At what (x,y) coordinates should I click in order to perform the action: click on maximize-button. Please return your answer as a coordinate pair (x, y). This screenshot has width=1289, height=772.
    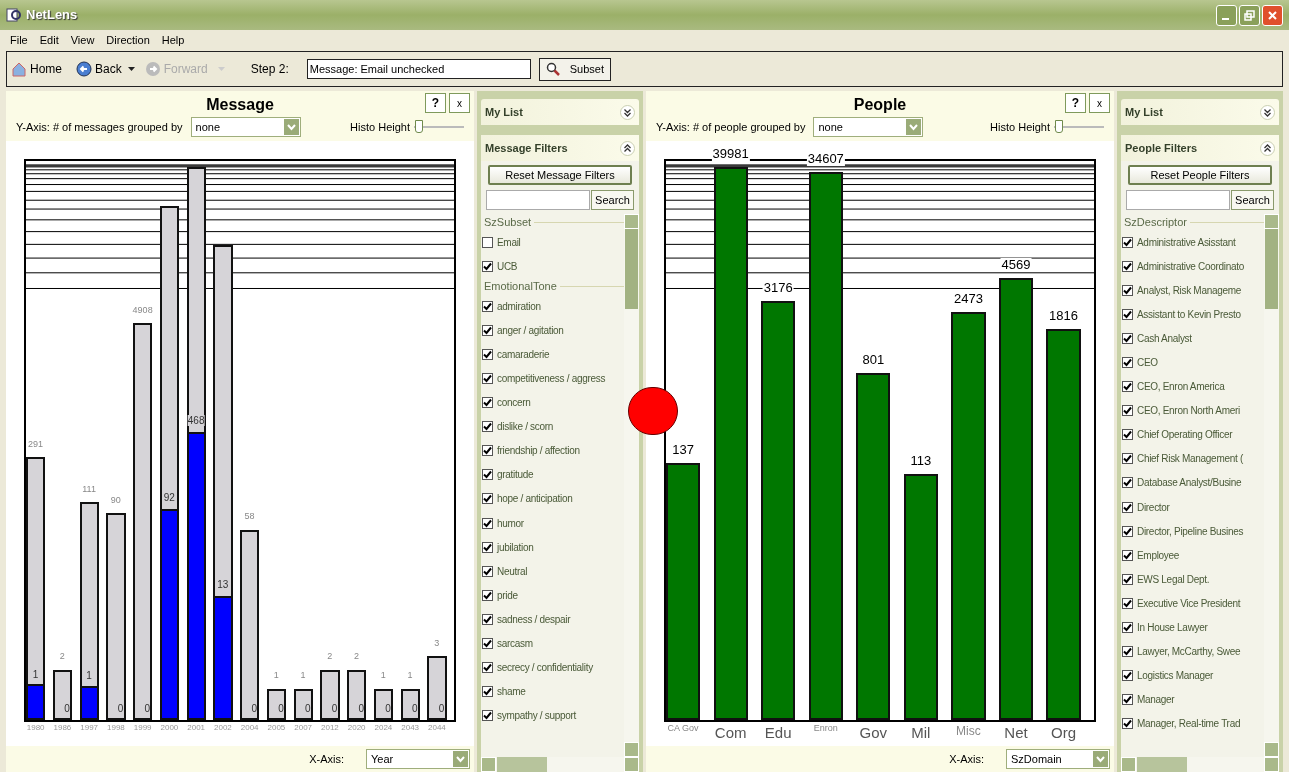
    Looking at the image, I should click on (1249, 15).